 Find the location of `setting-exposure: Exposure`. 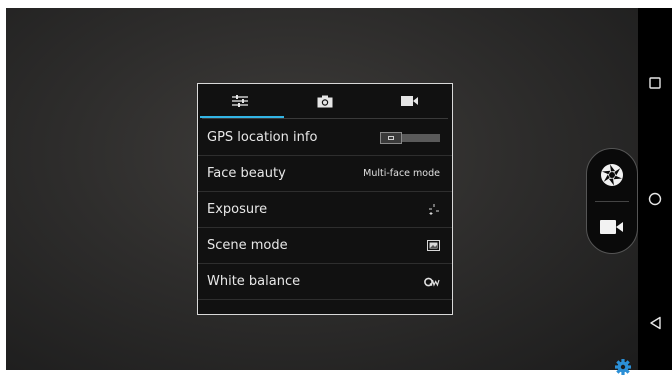

setting-exposure: Exposure is located at coordinates (325, 210).